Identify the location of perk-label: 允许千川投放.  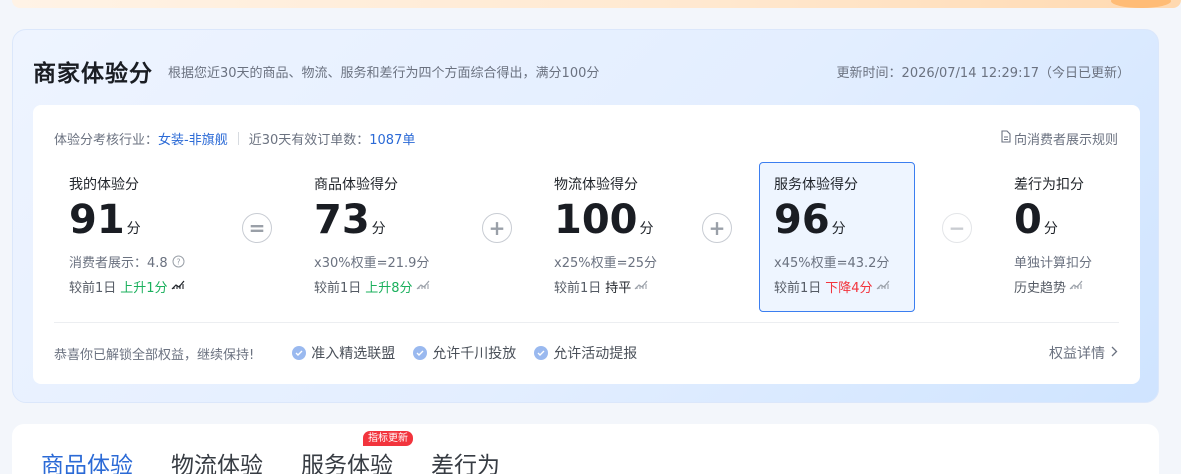
(474, 354).